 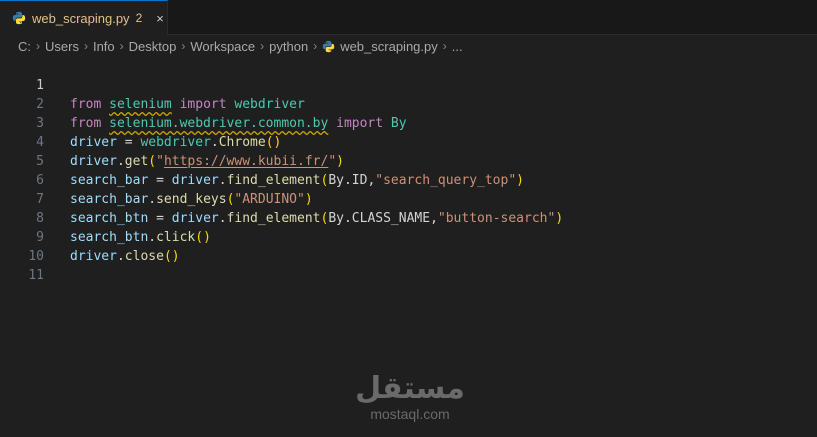 I want to click on watermark-latin-text: mostaql.com, so click(x=410, y=414).